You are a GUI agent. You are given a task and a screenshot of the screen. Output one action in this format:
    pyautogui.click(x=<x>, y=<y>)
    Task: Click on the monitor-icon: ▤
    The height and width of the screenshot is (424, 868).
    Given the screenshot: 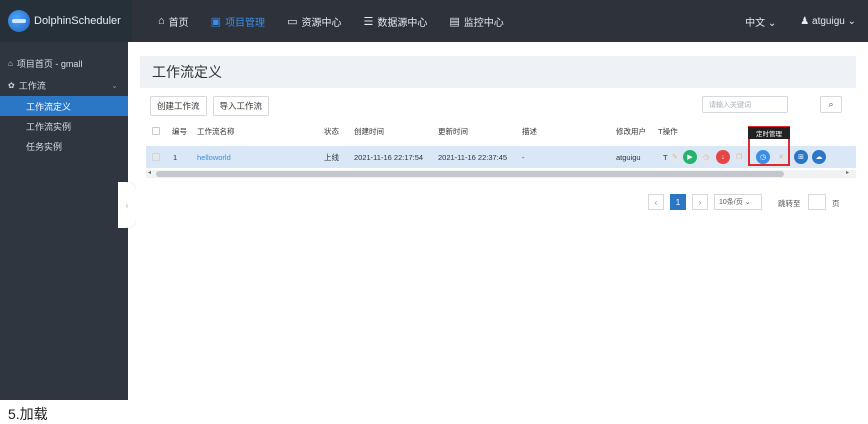 What is the action you would take?
    pyautogui.click(x=454, y=21)
    